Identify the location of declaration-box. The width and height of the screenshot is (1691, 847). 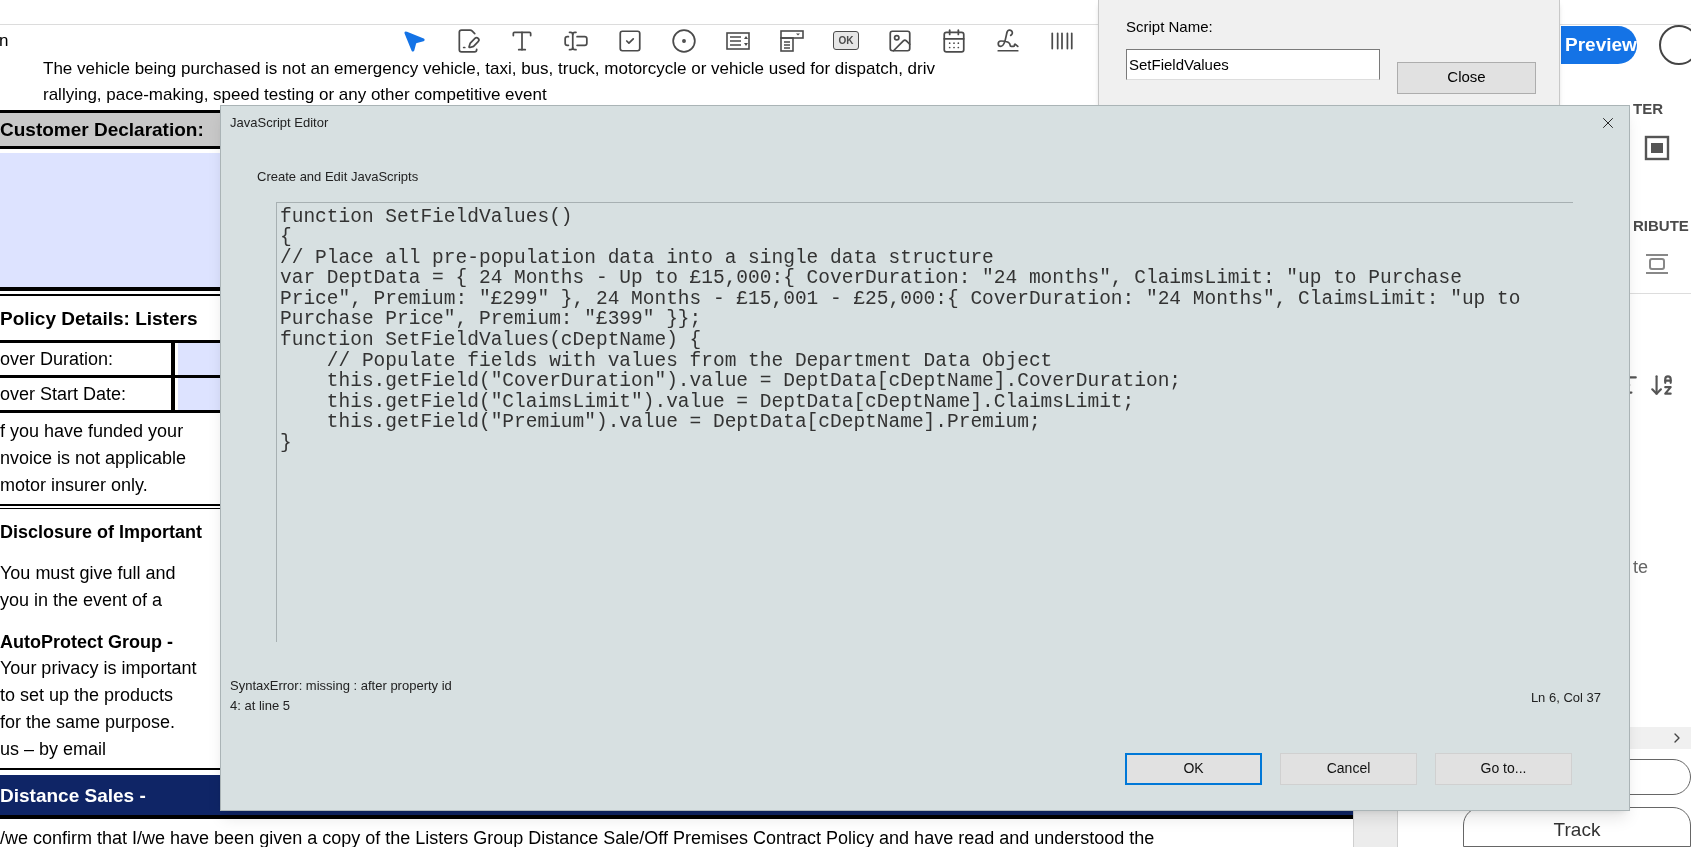
(110, 222).